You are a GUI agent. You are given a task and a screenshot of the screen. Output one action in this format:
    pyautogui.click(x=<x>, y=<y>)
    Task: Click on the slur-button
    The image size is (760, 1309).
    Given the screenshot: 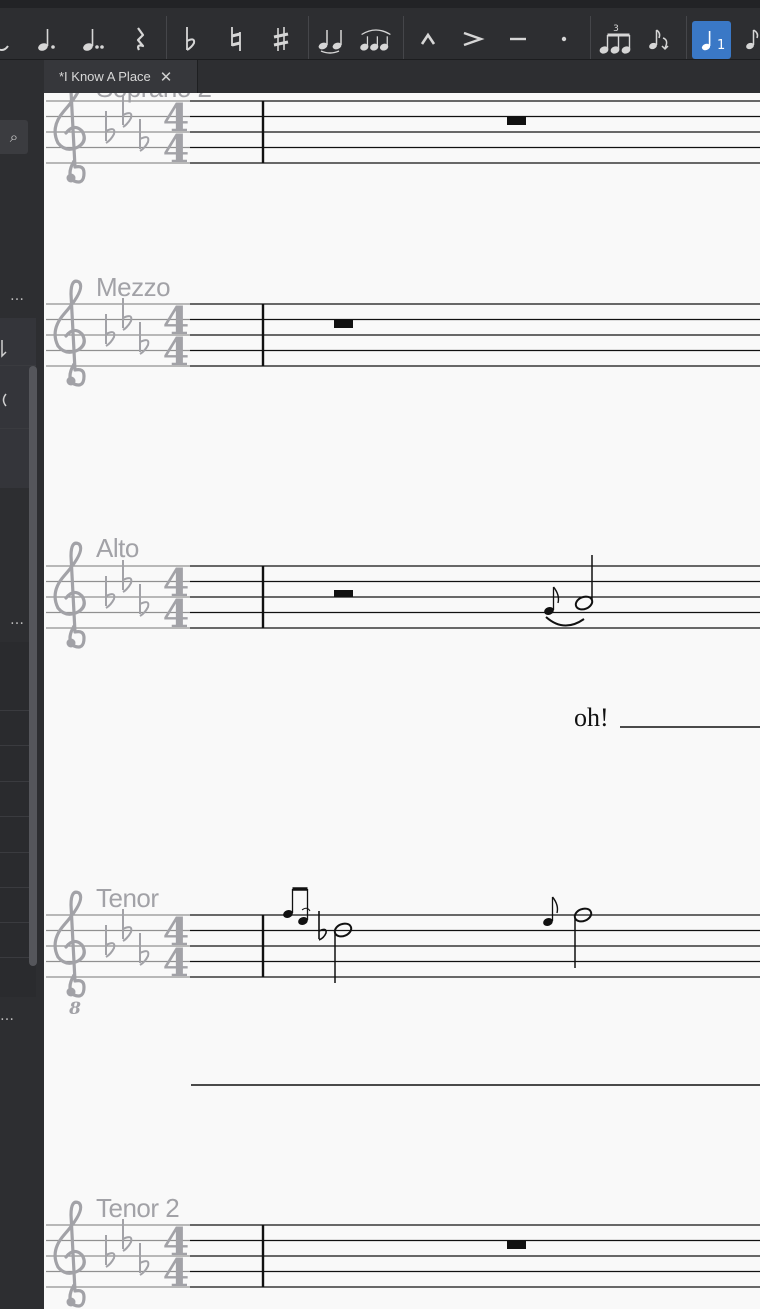 What is the action you would take?
    pyautogui.click(x=376, y=39)
    